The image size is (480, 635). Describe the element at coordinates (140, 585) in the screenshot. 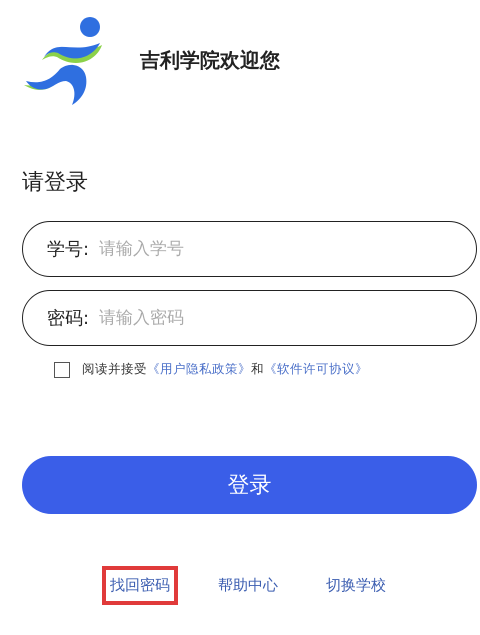

I see `footer-link: 找回密码` at that location.